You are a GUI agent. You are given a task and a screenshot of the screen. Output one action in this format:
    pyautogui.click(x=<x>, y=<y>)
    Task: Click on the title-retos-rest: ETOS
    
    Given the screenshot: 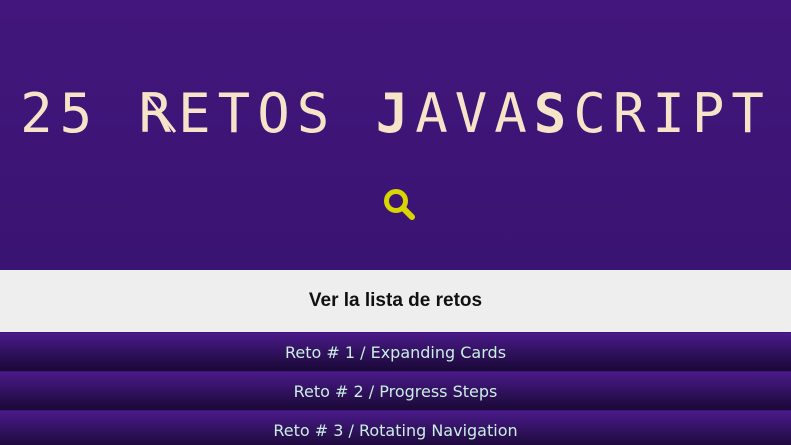 What is the action you would take?
    pyautogui.click(x=277, y=113)
    